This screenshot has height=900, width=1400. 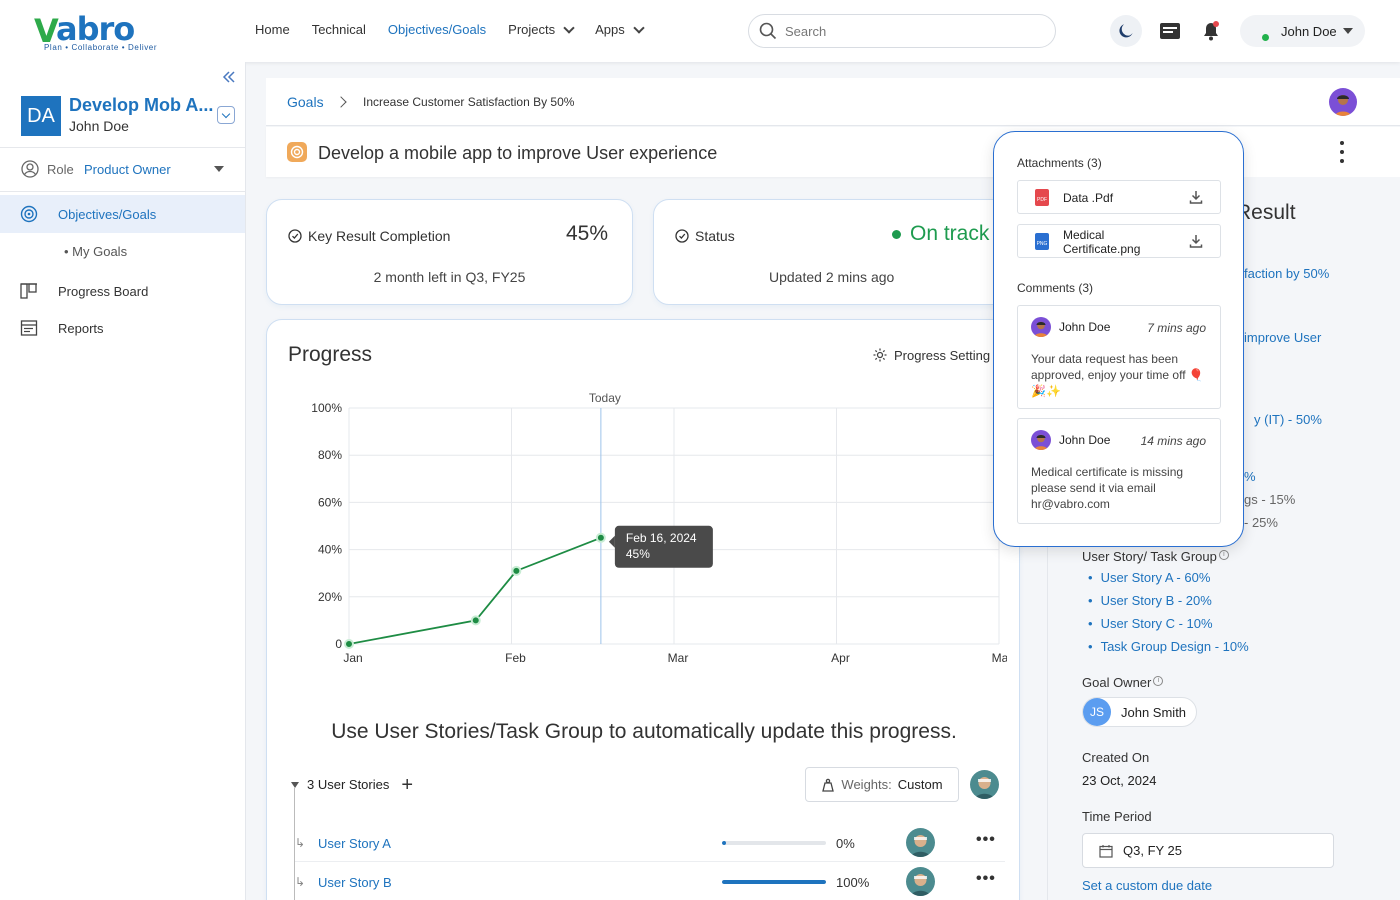 What do you see at coordinates (122, 214) in the screenshot?
I see `sidebar-item-objectives-goals: Objectives/Goals` at bounding box center [122, 214].